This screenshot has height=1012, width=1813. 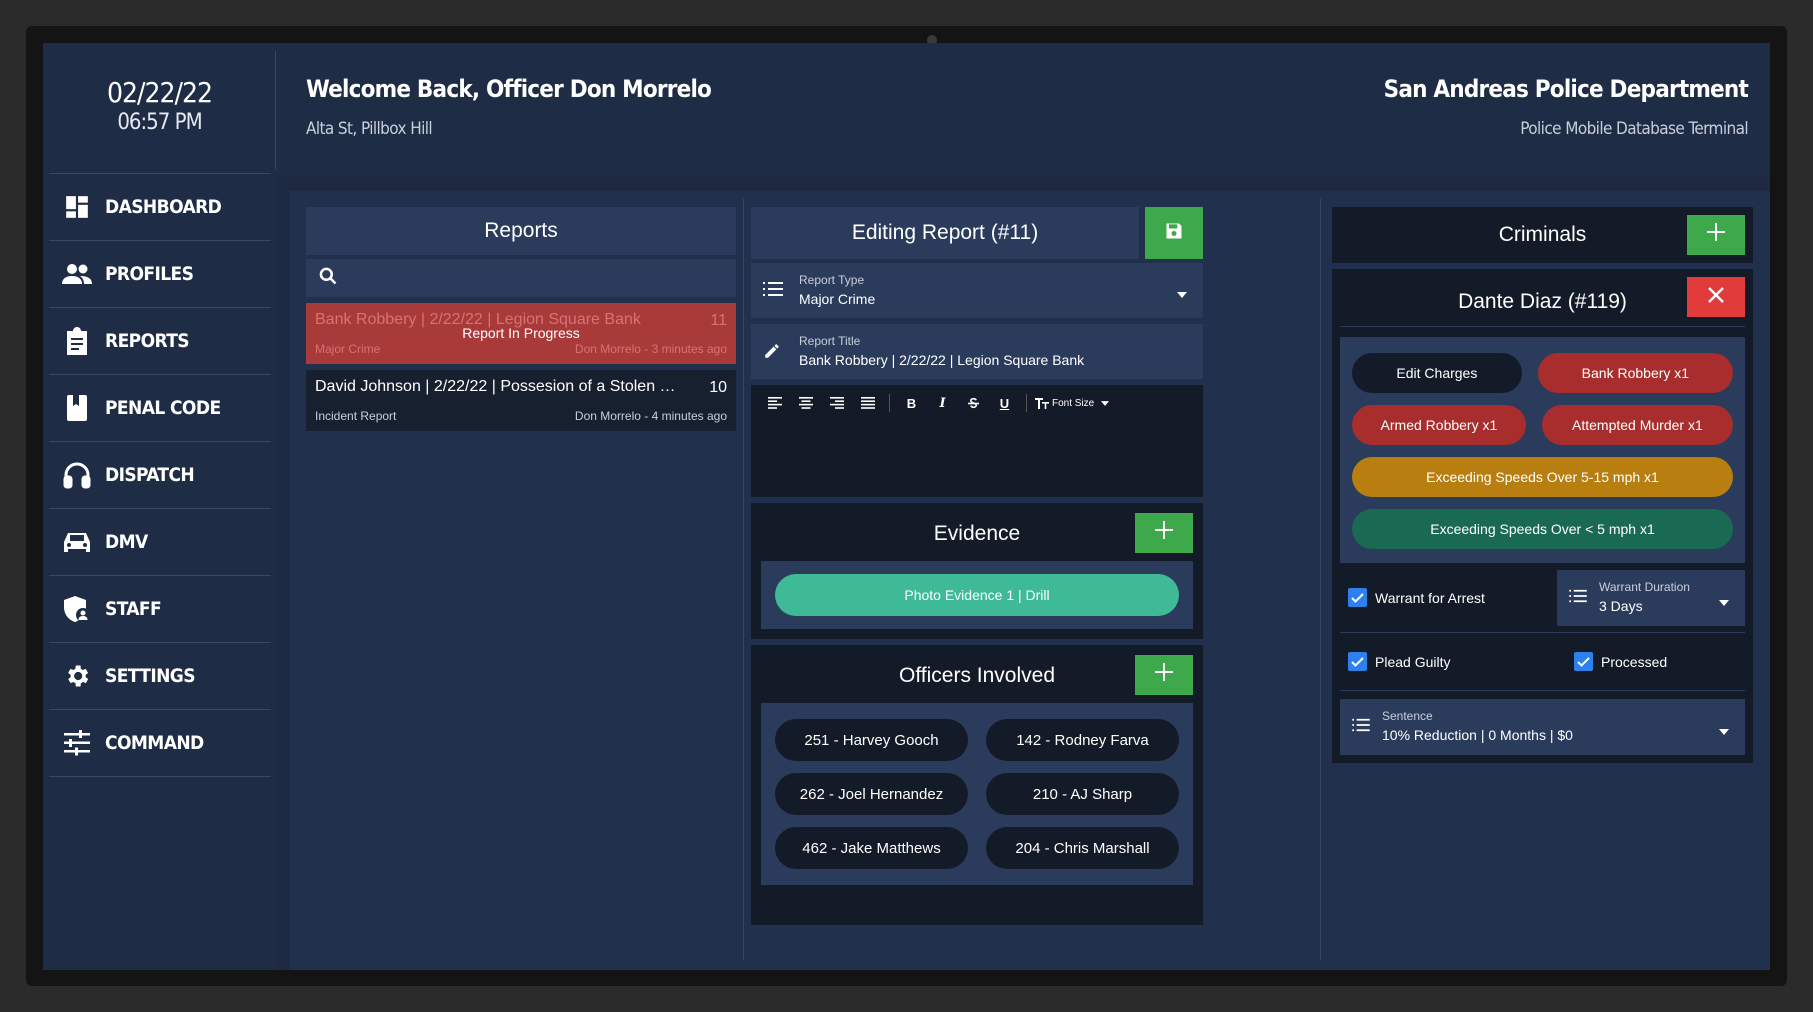 I want to click on sentence-select: Sentence 10% Reduction | 0 Months | $0, so click(x=1542, y=727).